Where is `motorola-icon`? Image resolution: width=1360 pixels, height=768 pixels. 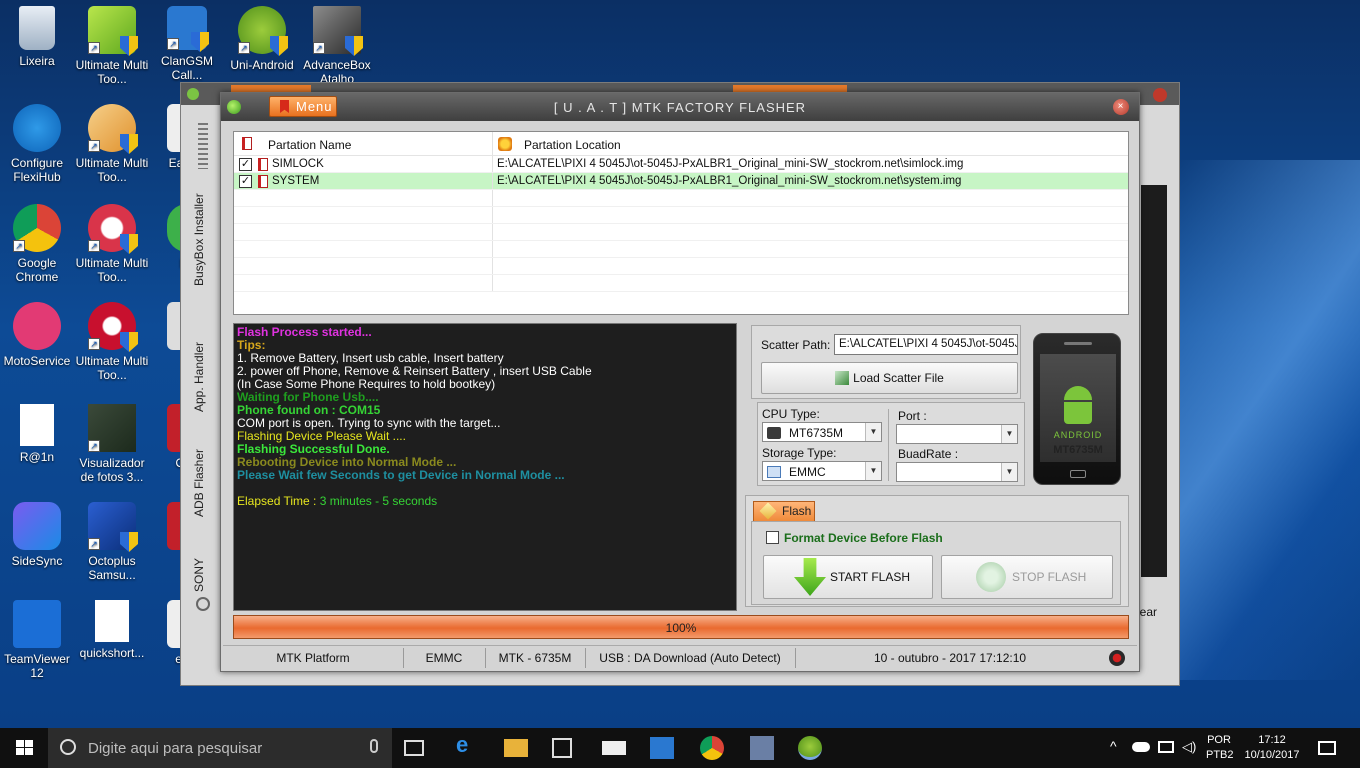 motorola-icon is located at coordinates (37, 326).